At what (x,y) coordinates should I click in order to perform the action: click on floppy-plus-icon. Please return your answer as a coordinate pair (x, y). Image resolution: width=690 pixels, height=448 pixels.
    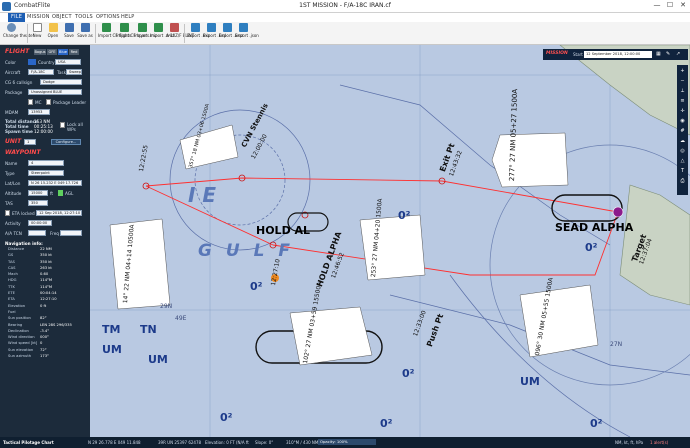
    Looking at the image, I should click on (85, 27).